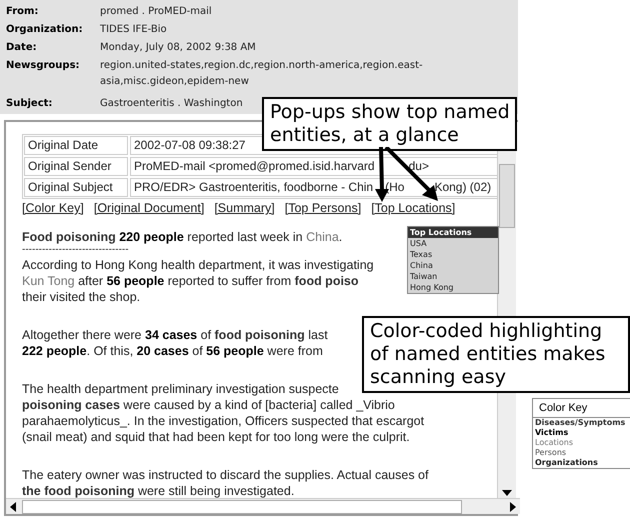  Describe the element at coordinates (43, 66) in the screenshot. I see `header-label: Newsgroups:` at that location.